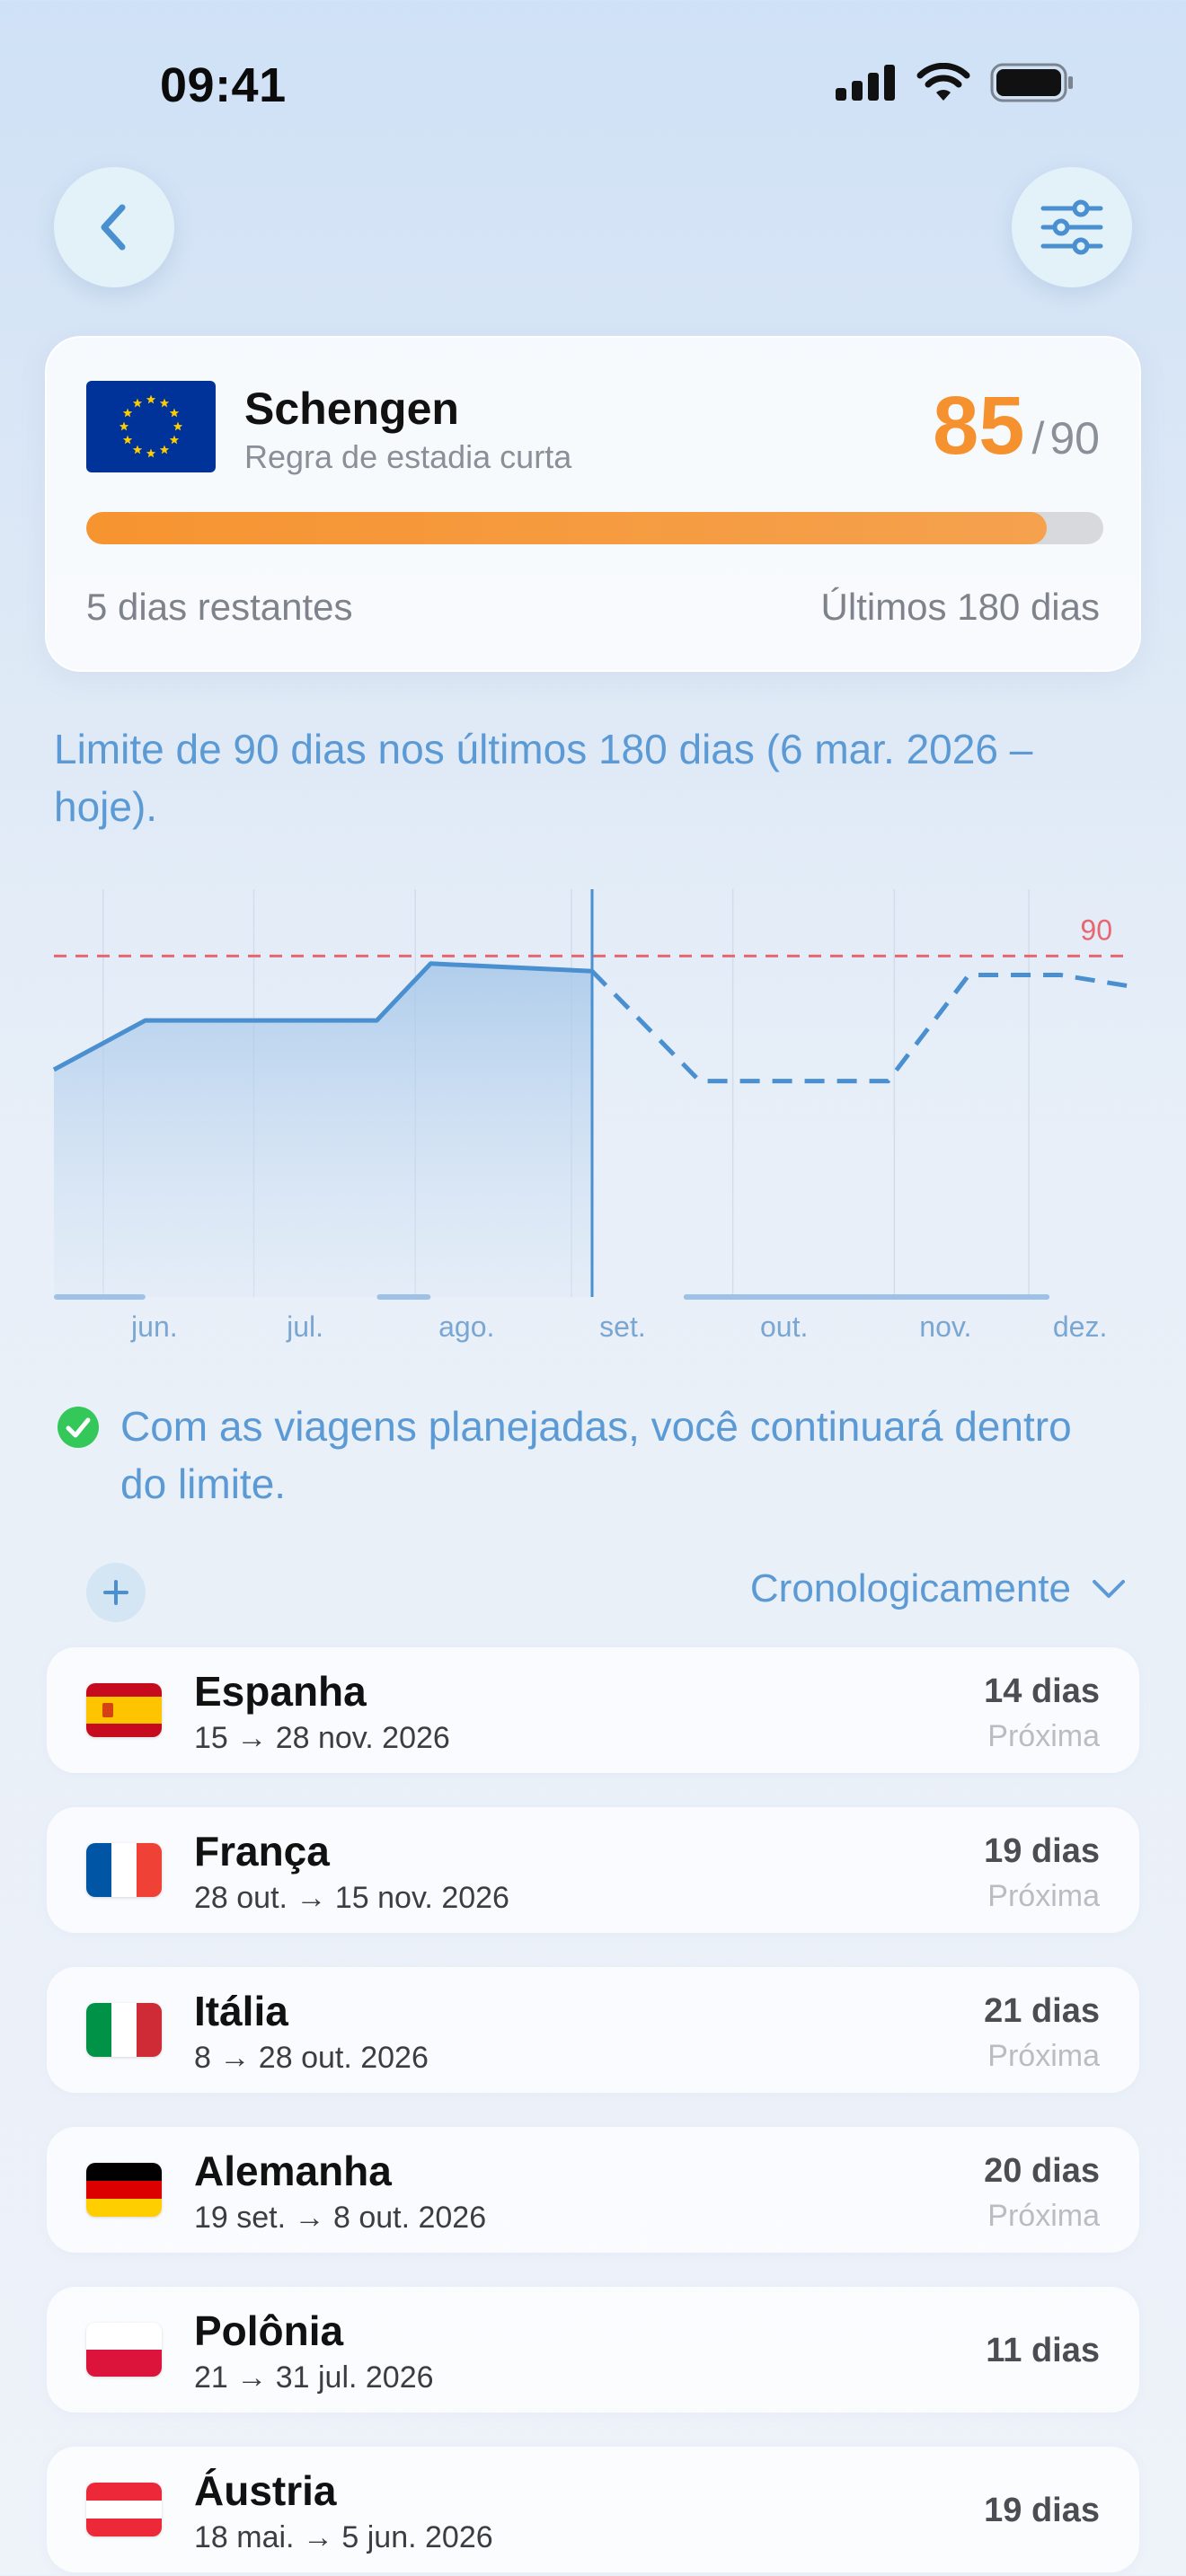 Image resolution: width=1186 pixels, height=2576 pixels. What do you see at coordinates (322, 1738) in the screenshot?
I see `trip-dates: 15 → 28 nov. 2026` at bounding box center [322, 1738].